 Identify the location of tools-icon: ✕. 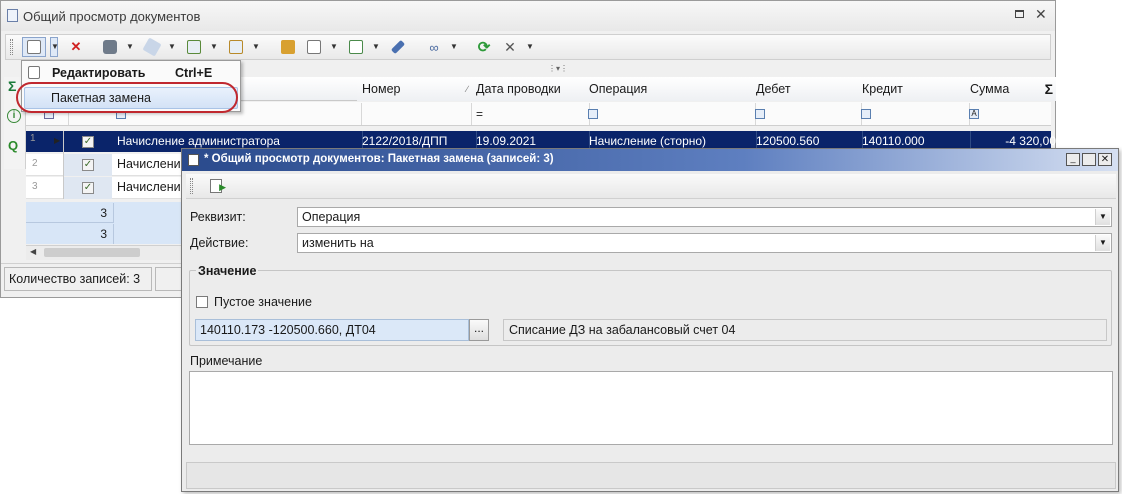
(510, 46).